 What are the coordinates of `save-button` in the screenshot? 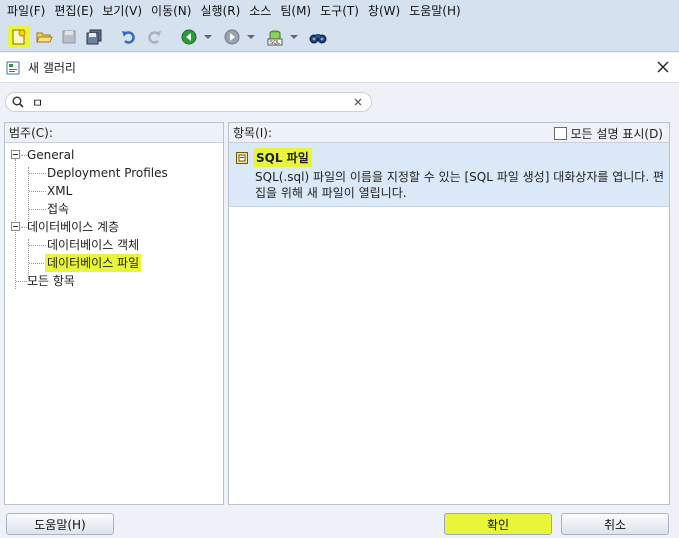 It's located at (69, 37).